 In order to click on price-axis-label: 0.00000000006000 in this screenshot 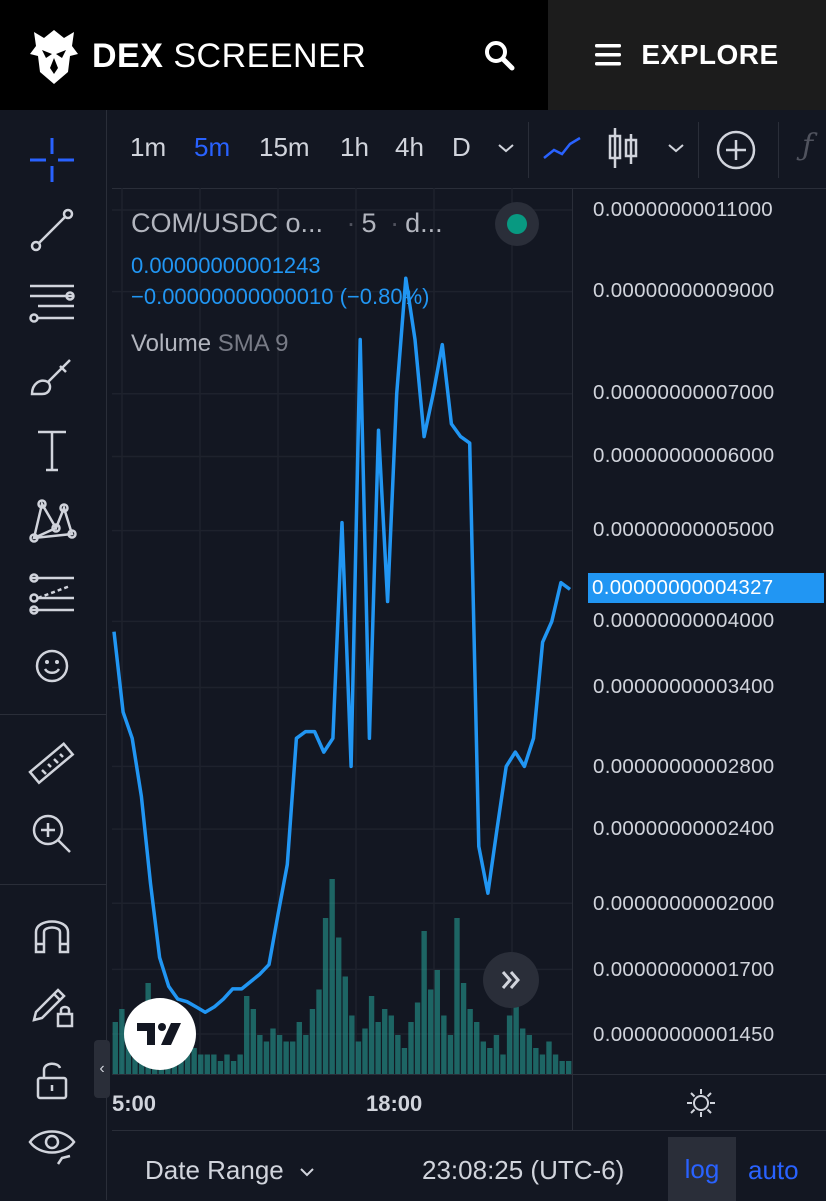, I will do `click(684, 455)`.